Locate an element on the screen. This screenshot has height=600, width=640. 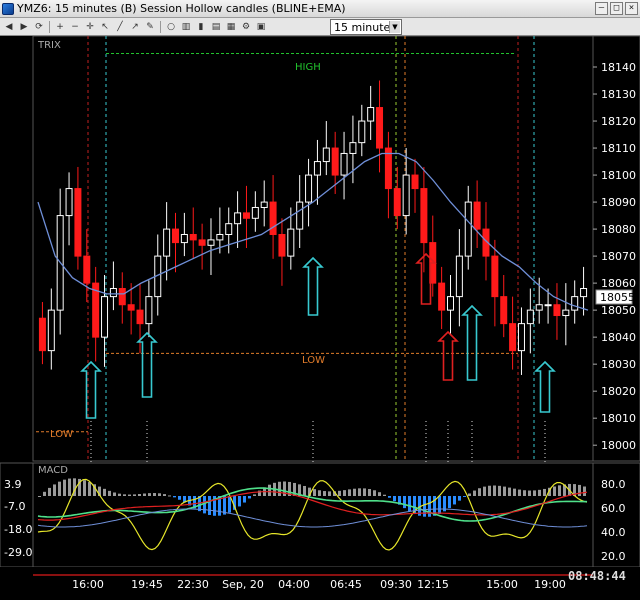
minimize-button: – is located at coordinates (601, 8).